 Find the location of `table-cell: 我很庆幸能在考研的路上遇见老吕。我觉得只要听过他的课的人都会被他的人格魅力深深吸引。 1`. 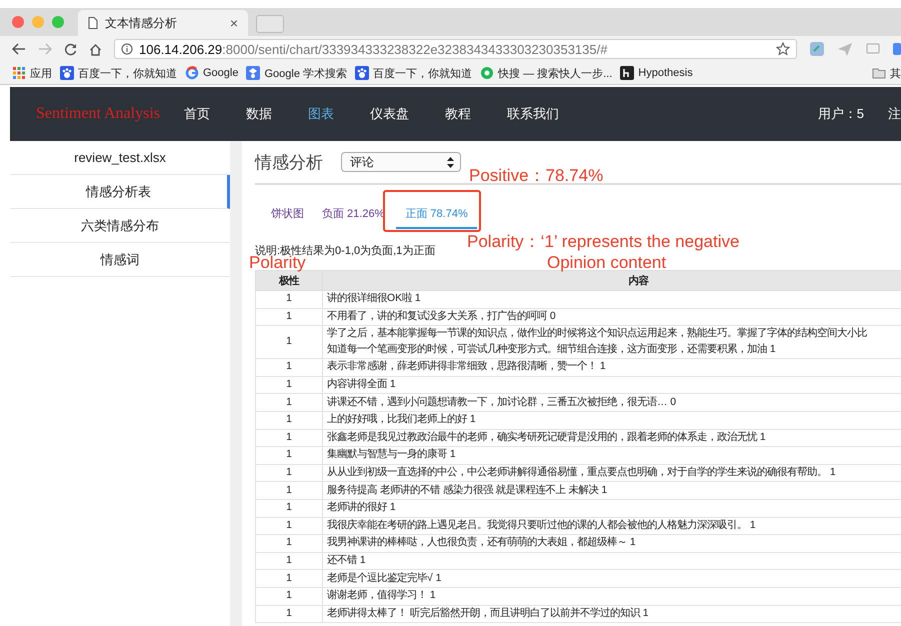

table-cell: 我很庆幸能在考研的路上遇见老吕。我觉得只要听过他的课的人都会被他的人格魅力深深吸引。 1 is located at coordinates (611, 526).